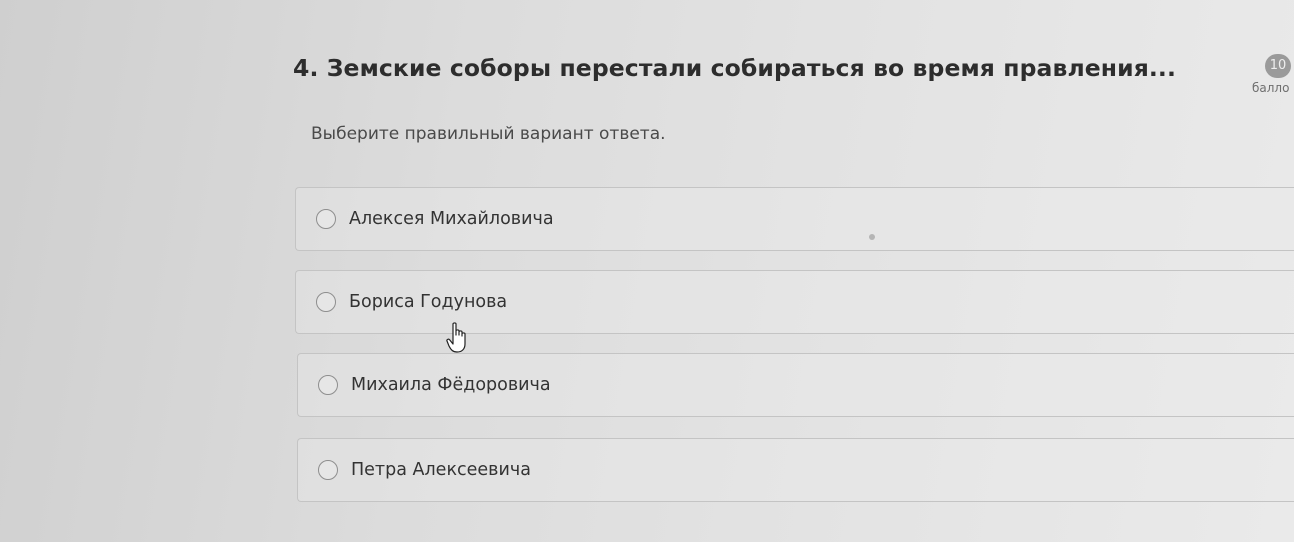 The width and height of the screenshot is (1294, 542). Describe the element at coordinates (488, 134) in the screenshot. I see `question-instruction: Выберите правильный вариант ответа.` at that location.